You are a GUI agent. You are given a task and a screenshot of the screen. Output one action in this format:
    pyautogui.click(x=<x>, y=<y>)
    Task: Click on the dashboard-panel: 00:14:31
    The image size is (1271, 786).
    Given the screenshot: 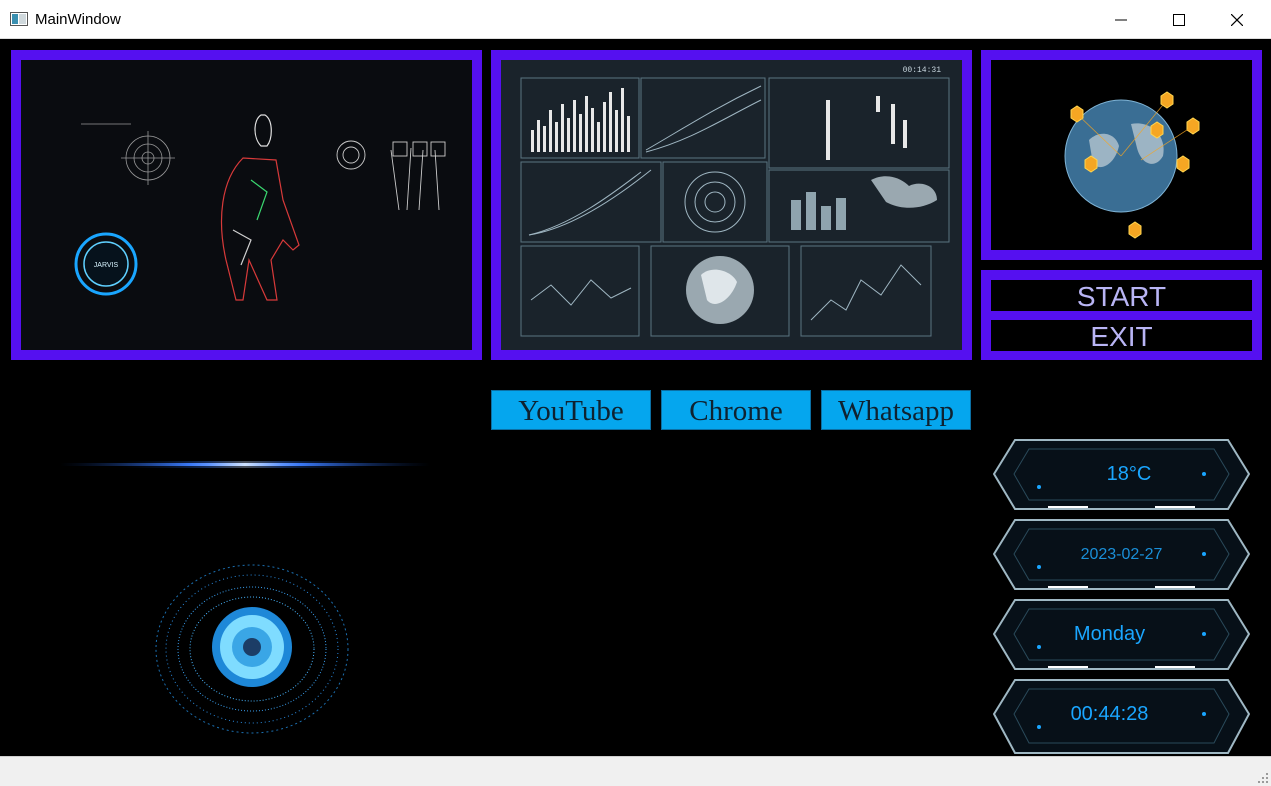 What is the action you would take?
    pyautogui.click(x=731, y=205)
    